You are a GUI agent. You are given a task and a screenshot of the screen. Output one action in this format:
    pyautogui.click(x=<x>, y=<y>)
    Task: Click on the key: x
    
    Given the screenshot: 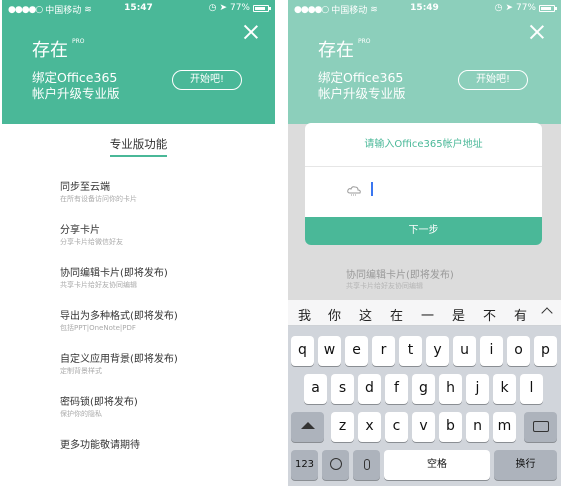 What is the action you would take?
    pyautogui.click(x=369, y=427)
    